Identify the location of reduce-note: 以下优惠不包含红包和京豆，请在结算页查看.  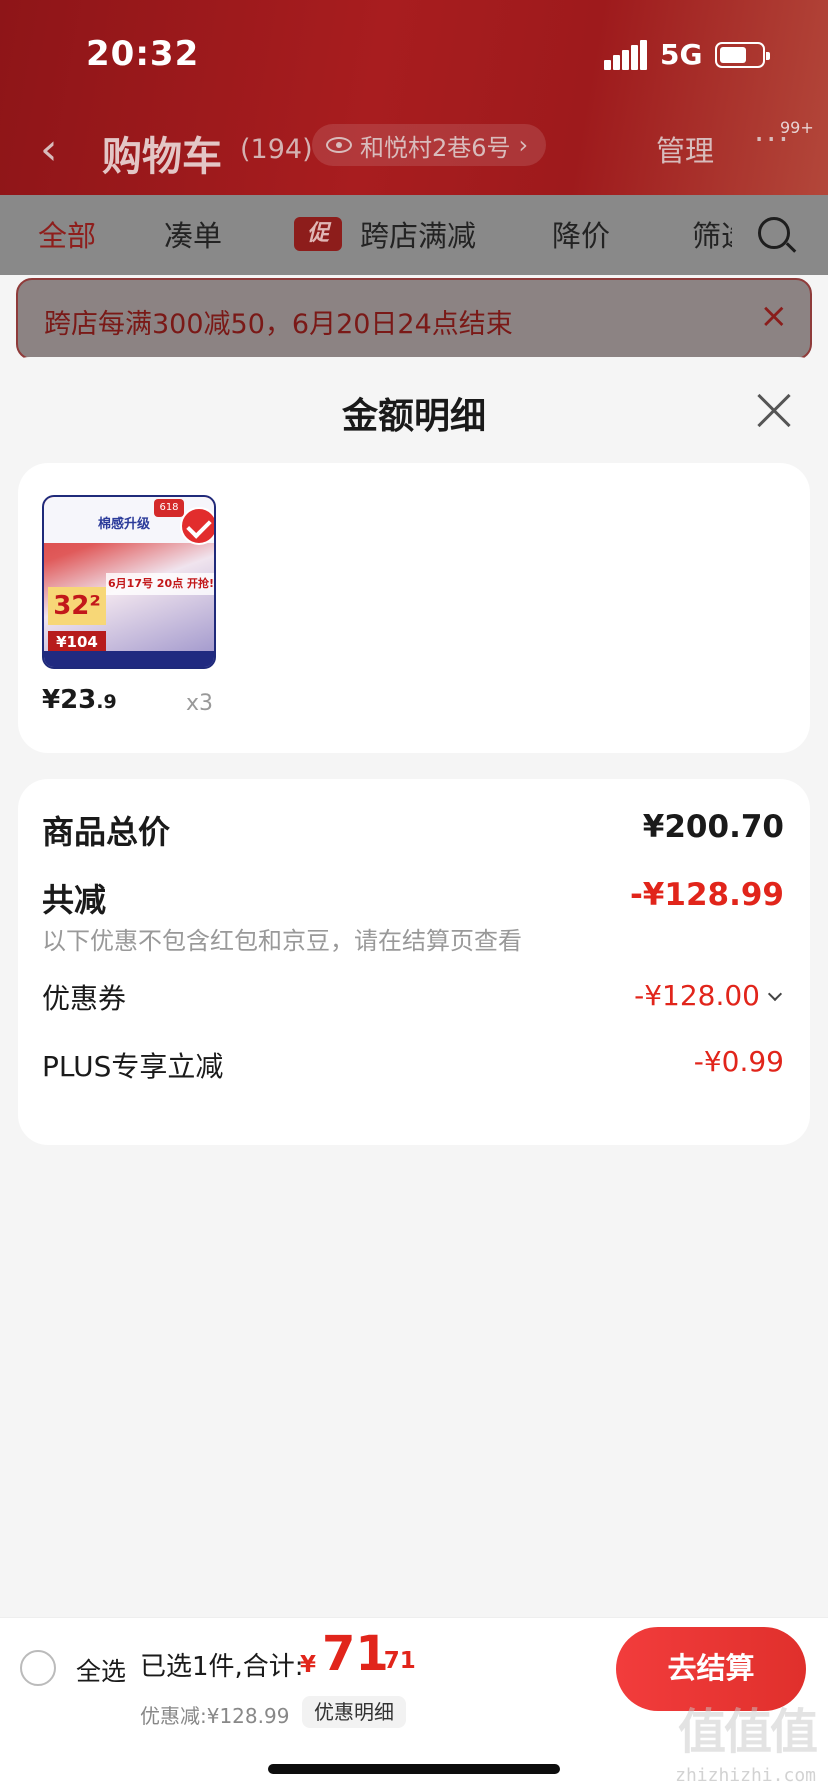
(282, 941).